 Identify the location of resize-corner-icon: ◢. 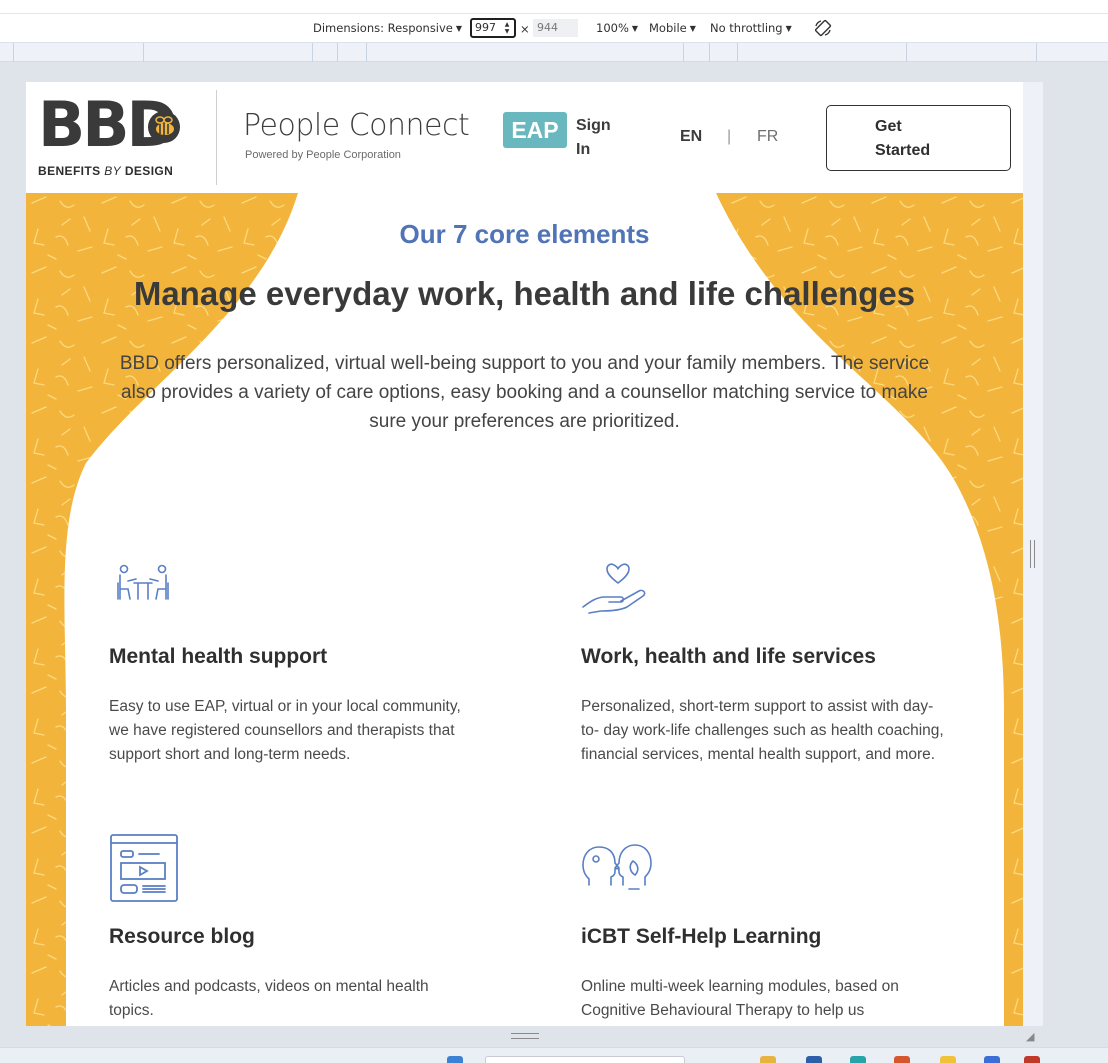
(1030, 1036).